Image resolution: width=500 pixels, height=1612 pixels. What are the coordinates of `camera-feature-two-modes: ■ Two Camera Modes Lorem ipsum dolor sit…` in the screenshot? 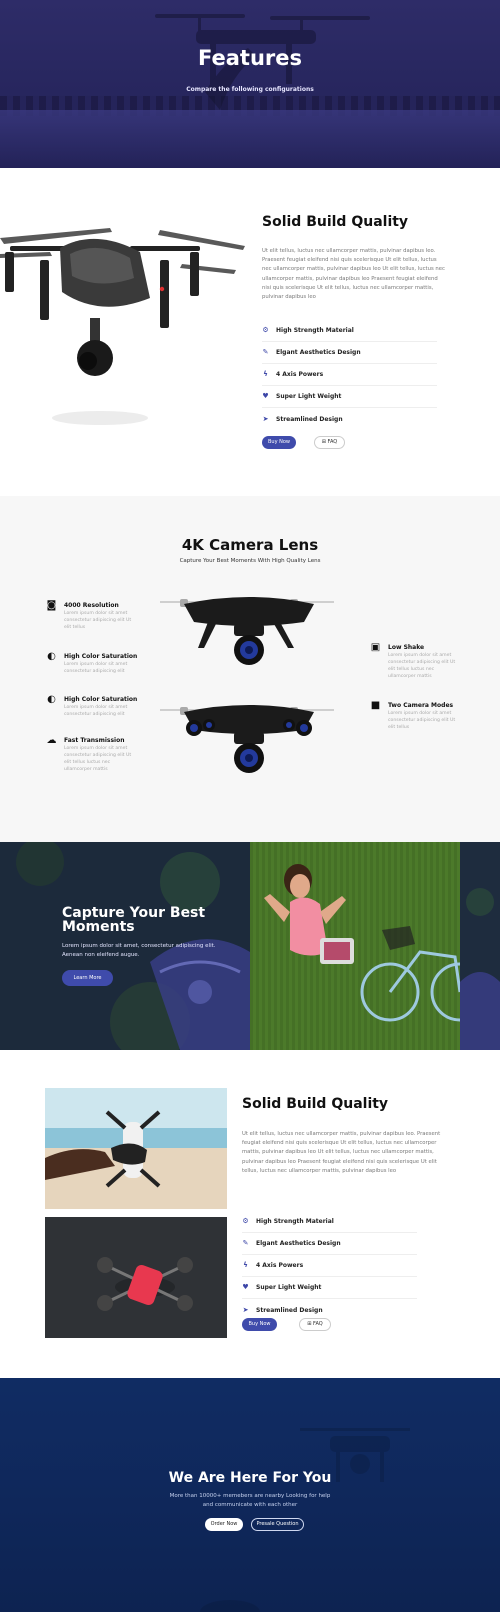 It's located at (416, 719).